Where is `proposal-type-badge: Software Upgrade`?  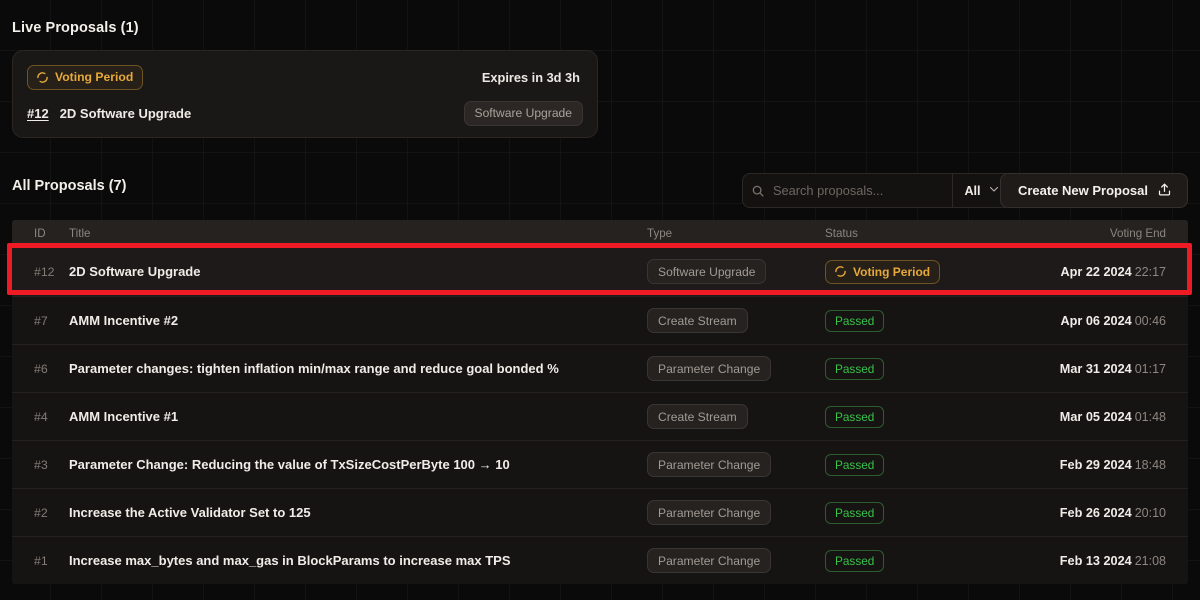 proposal-type-badge: Software Upgrade is located at coordinates (707, 271).